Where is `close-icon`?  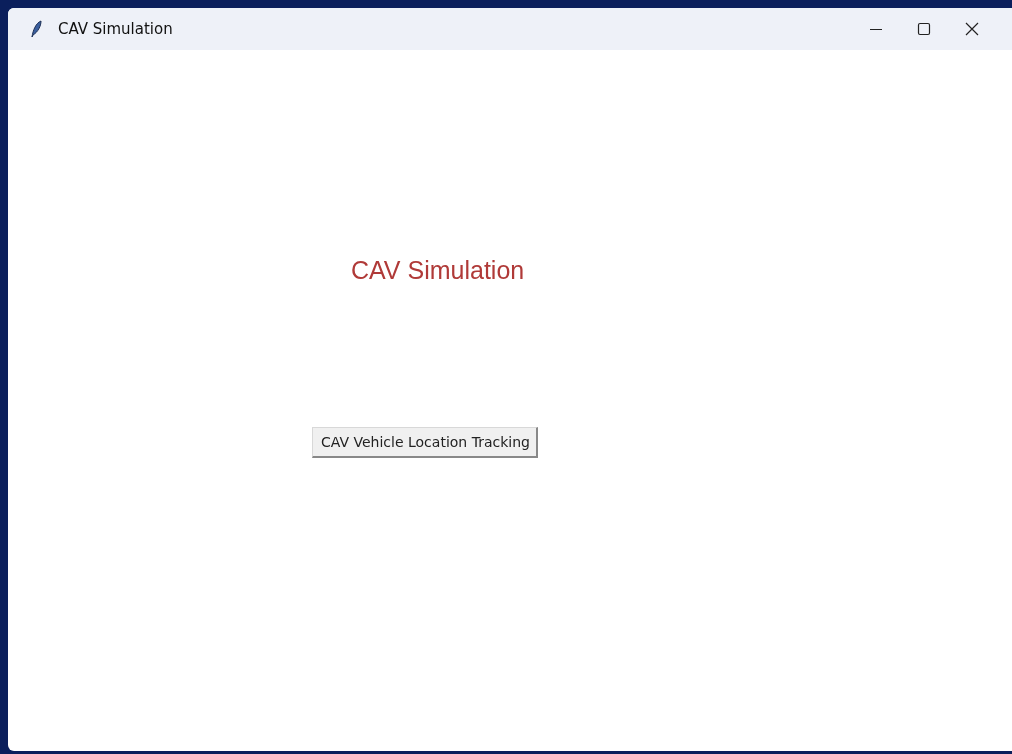
close-icon is located at coordinates (972, 29).